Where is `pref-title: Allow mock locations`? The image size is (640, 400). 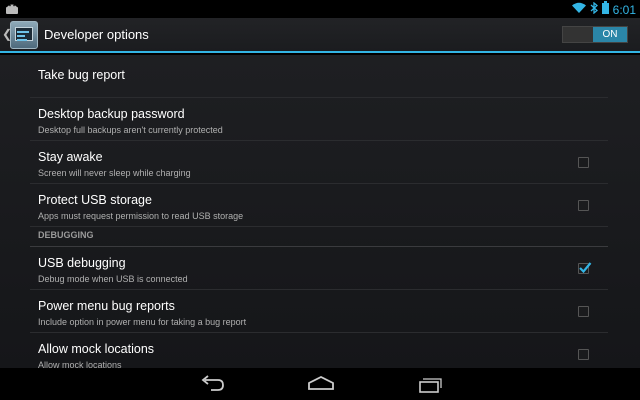
pref-title: Allow mock locations is located at coordinates (96, 349).